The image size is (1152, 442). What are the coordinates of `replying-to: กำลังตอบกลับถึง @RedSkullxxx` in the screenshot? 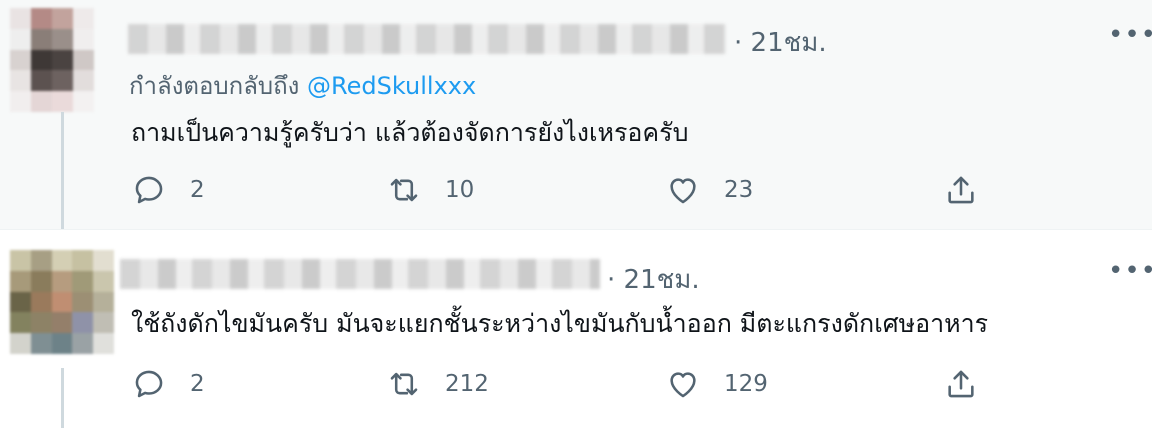 It's located at (302, 85).